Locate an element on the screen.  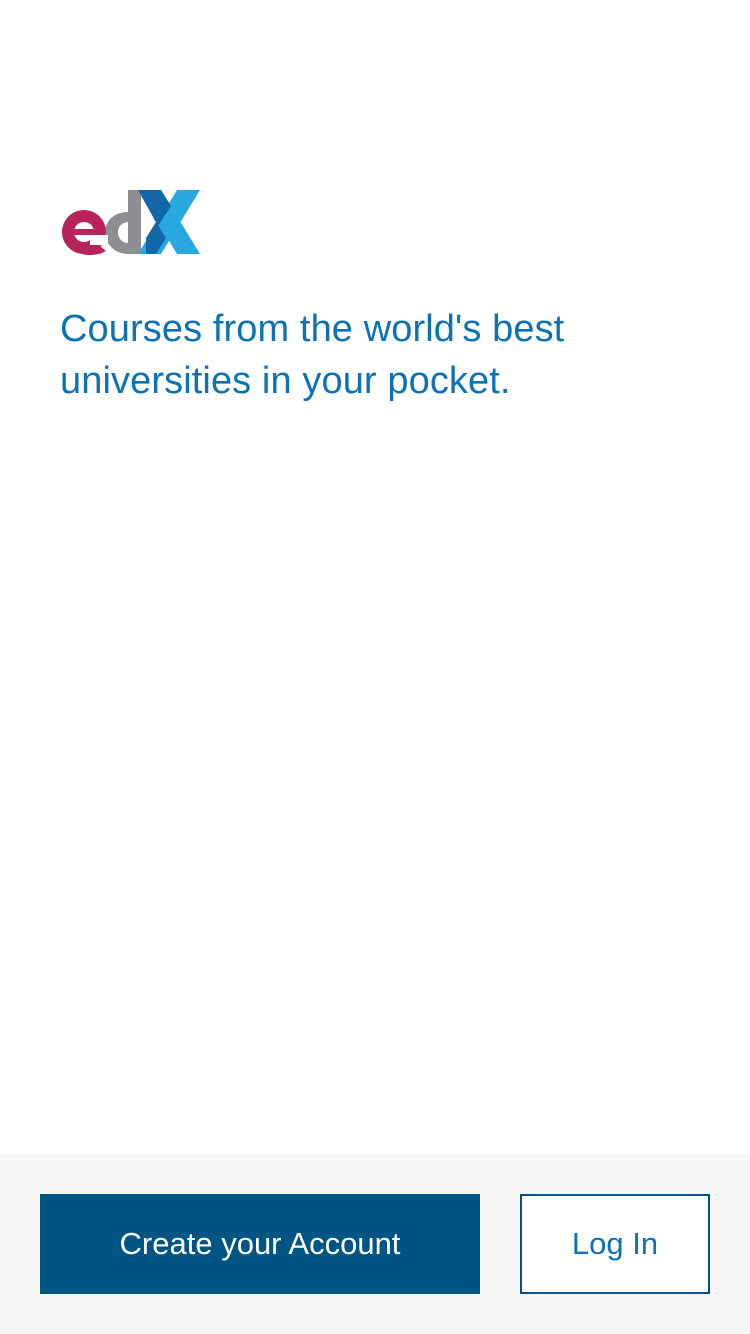
edx-logo is located at coordinates (131, 222).